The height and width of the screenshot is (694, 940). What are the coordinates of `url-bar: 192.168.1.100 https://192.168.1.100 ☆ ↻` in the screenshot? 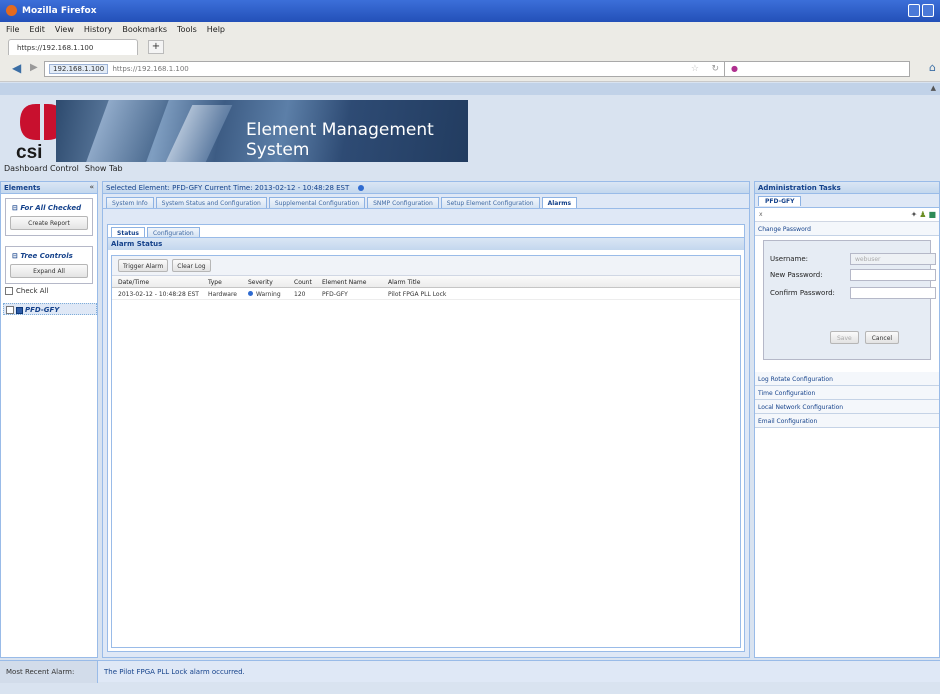 It's located at (402, 69).